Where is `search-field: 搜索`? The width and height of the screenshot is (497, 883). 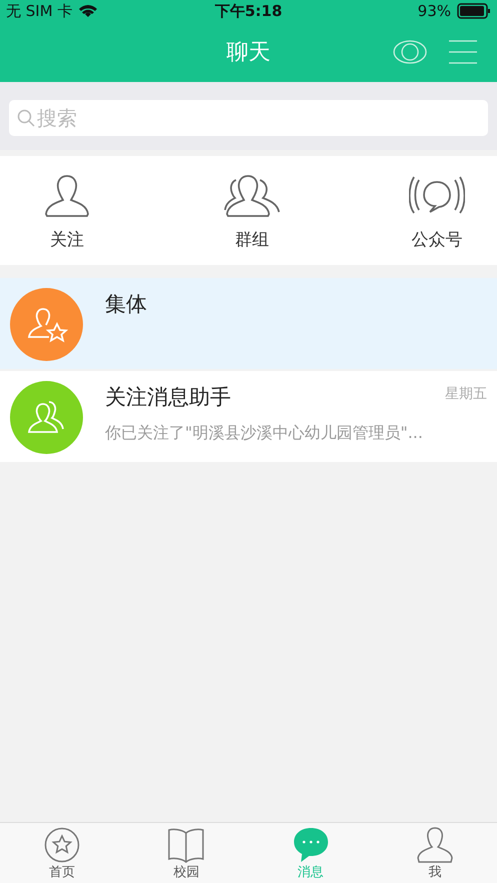 search-field: 搜索 is located at coordinates (248, 118).